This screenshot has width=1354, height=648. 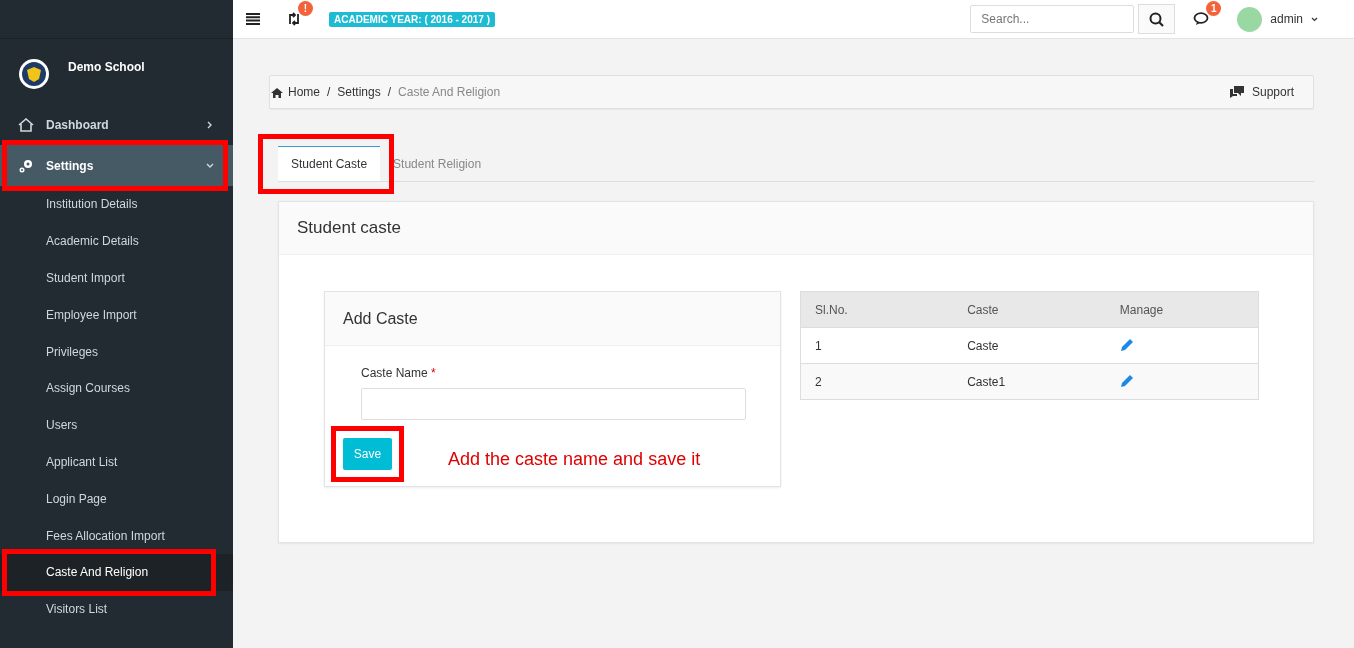 What do you see at coordinates (26, 165) in the screenshot?
I see `gears-icon` at bounding box center [26, 165].